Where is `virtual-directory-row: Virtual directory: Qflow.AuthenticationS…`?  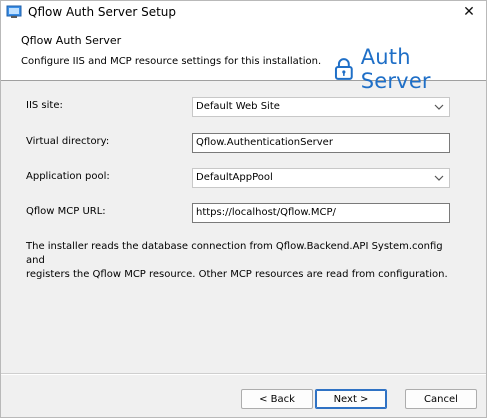 virtual-directory-row: Virtual directory: Qflow.AuthenticationS… is located at coordinates (243, 143).